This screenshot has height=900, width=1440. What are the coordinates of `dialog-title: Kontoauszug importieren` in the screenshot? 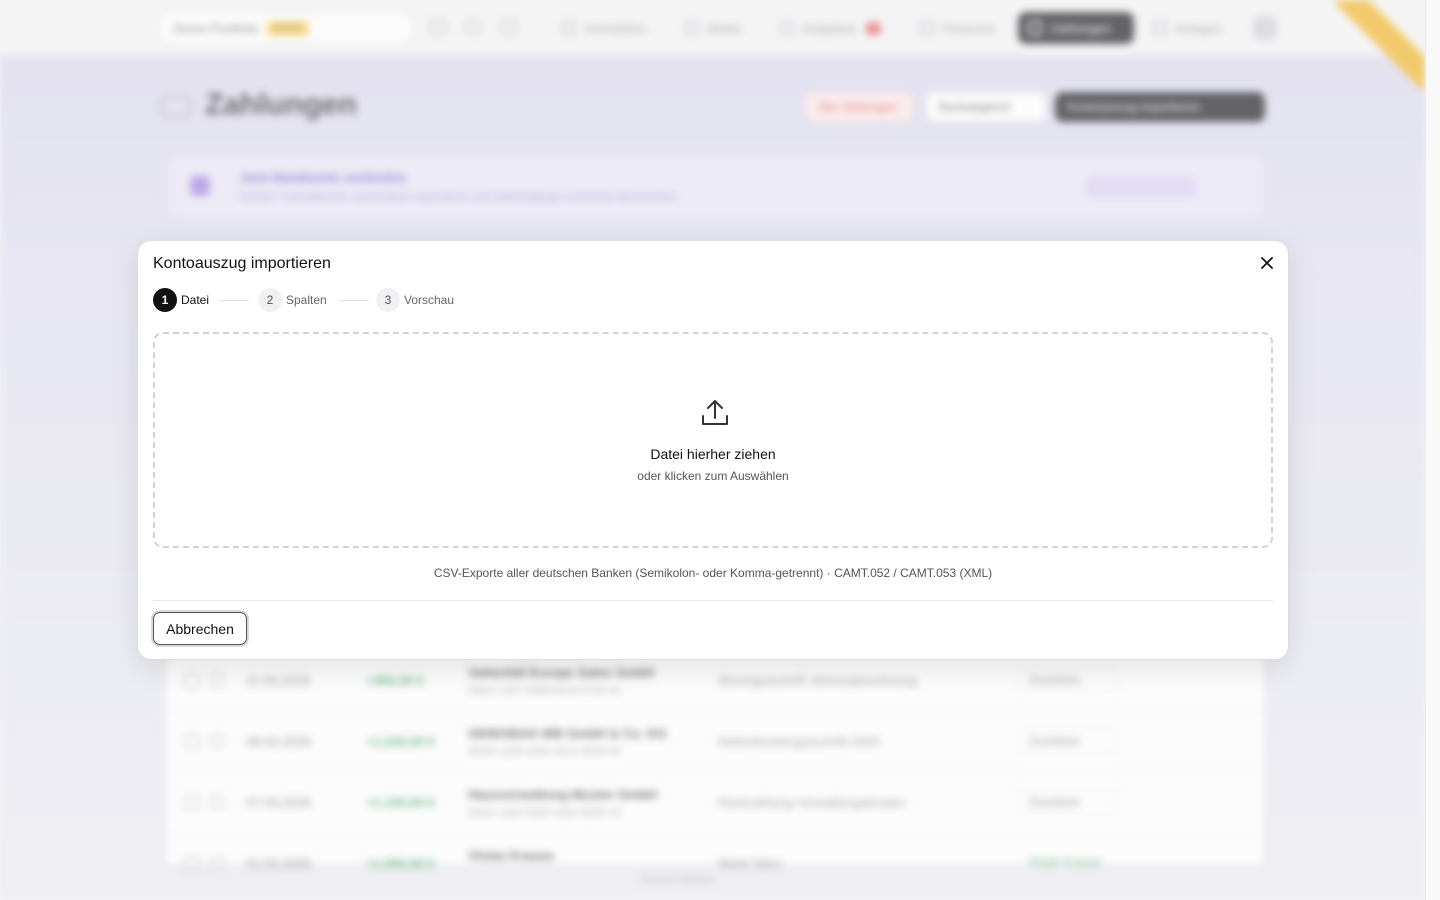 It's located at (242, 263).